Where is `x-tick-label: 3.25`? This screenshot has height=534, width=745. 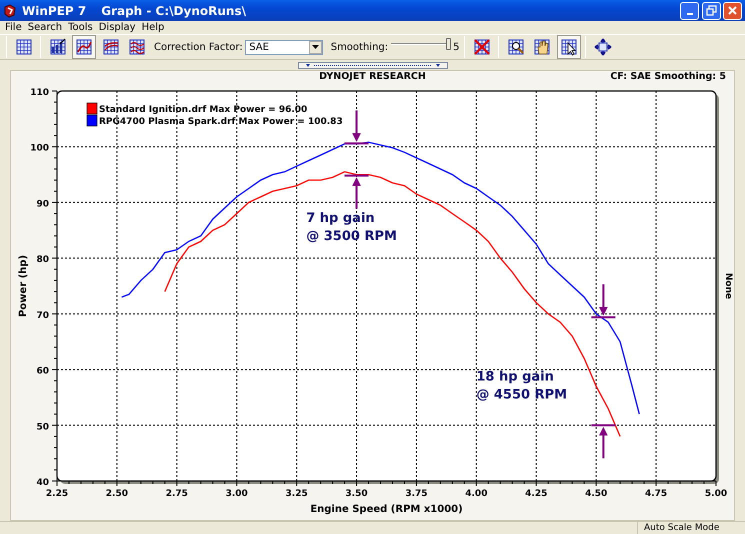
x-tick-label: 3.25 is located at coordinates (297, 494).